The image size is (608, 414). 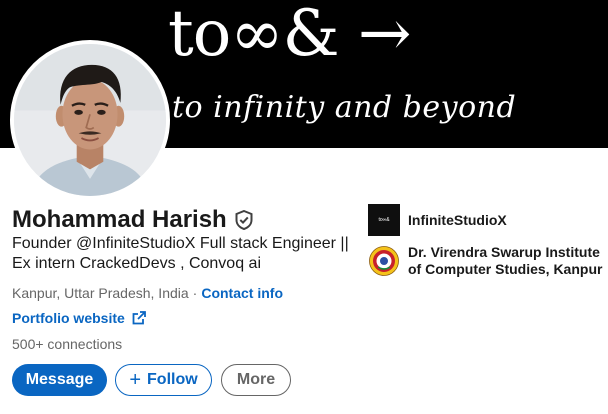 I want to click on avatar-photo, so click(x=90, y=120).